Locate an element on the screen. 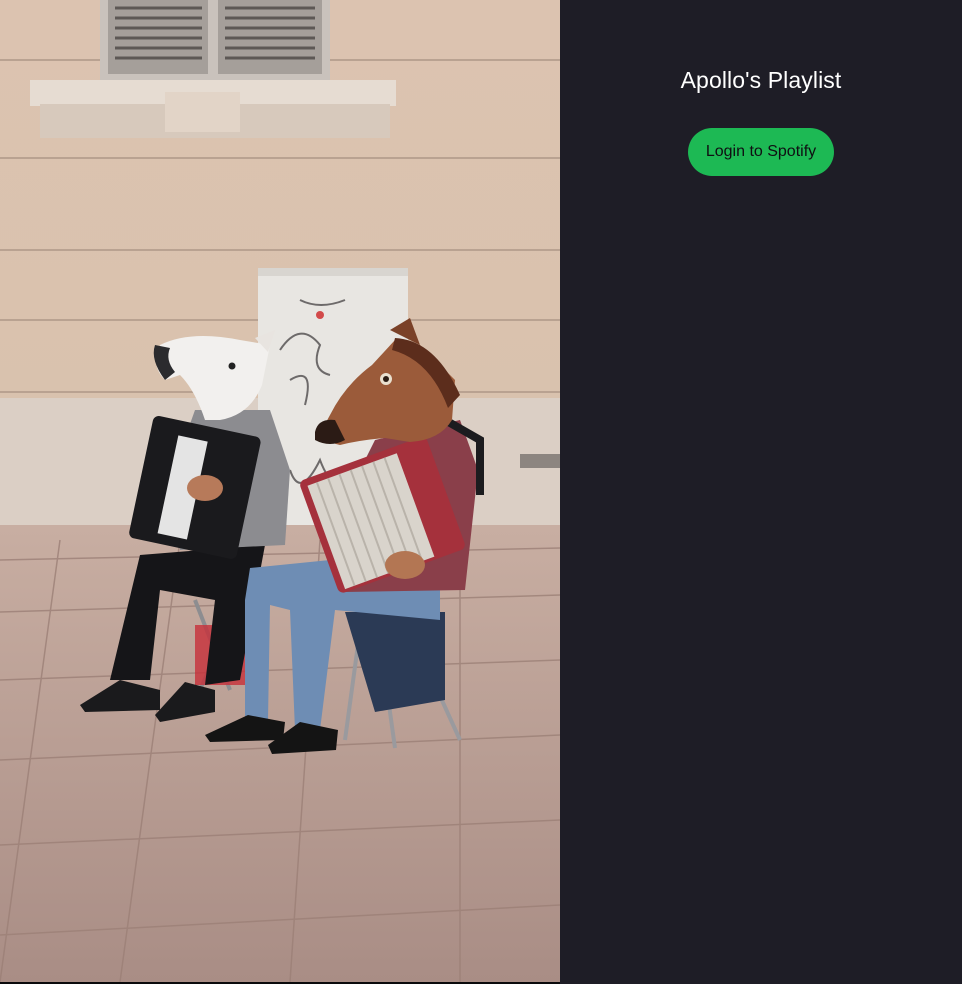  login-spotify-button: Login to Spotify is located at coordinates (761, 152).